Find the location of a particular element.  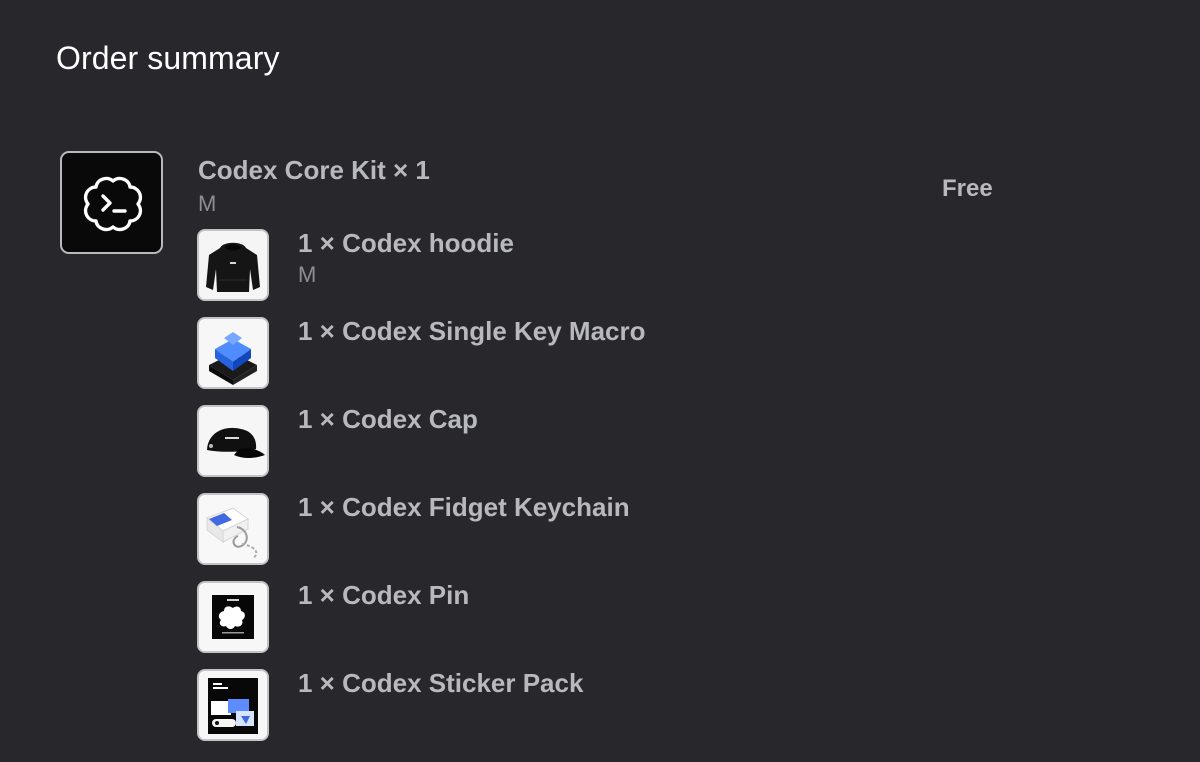

sticker-pack-image is located at coordinates (233, 705).